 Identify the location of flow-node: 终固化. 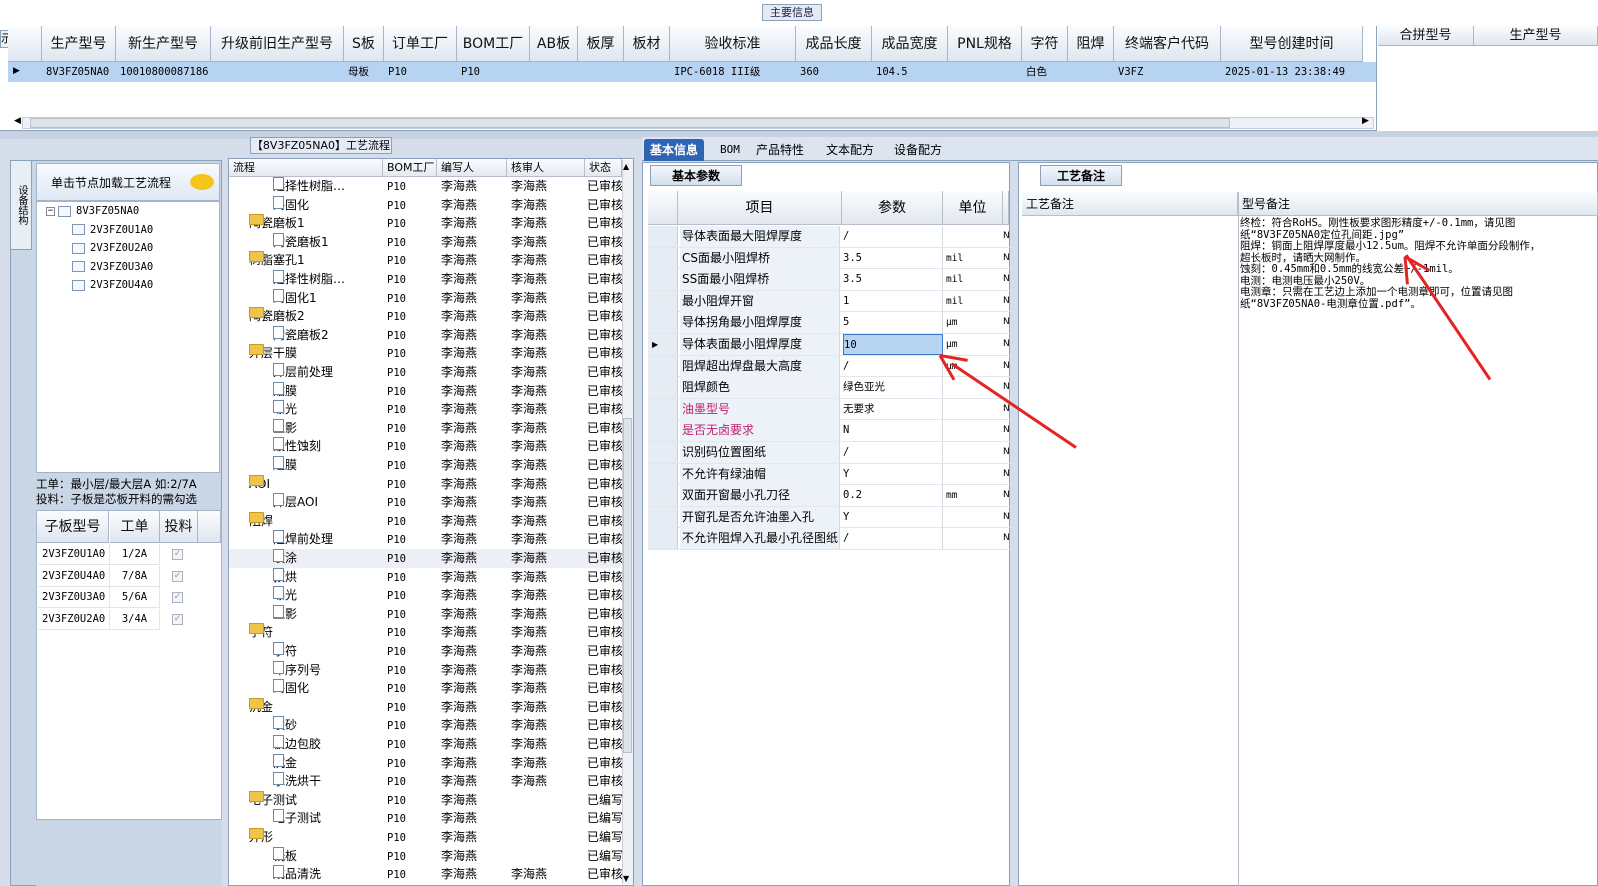
(291, 204).